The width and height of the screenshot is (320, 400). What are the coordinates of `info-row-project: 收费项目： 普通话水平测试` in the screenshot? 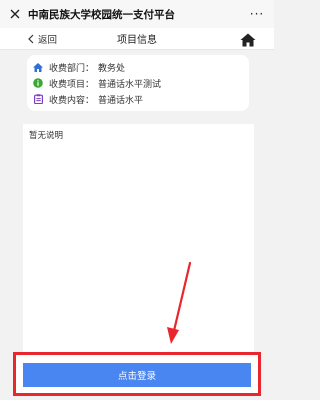 It's located at (138, 83).